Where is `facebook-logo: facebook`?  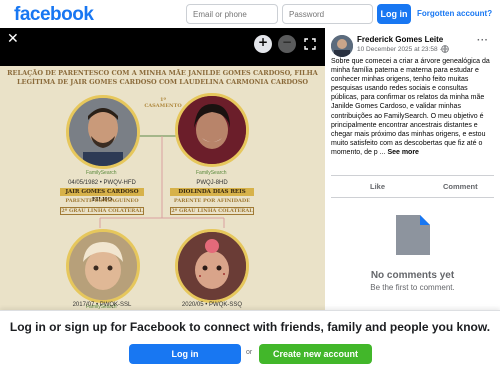 facebook-logo: facebook is located at coordinates (54, 15).